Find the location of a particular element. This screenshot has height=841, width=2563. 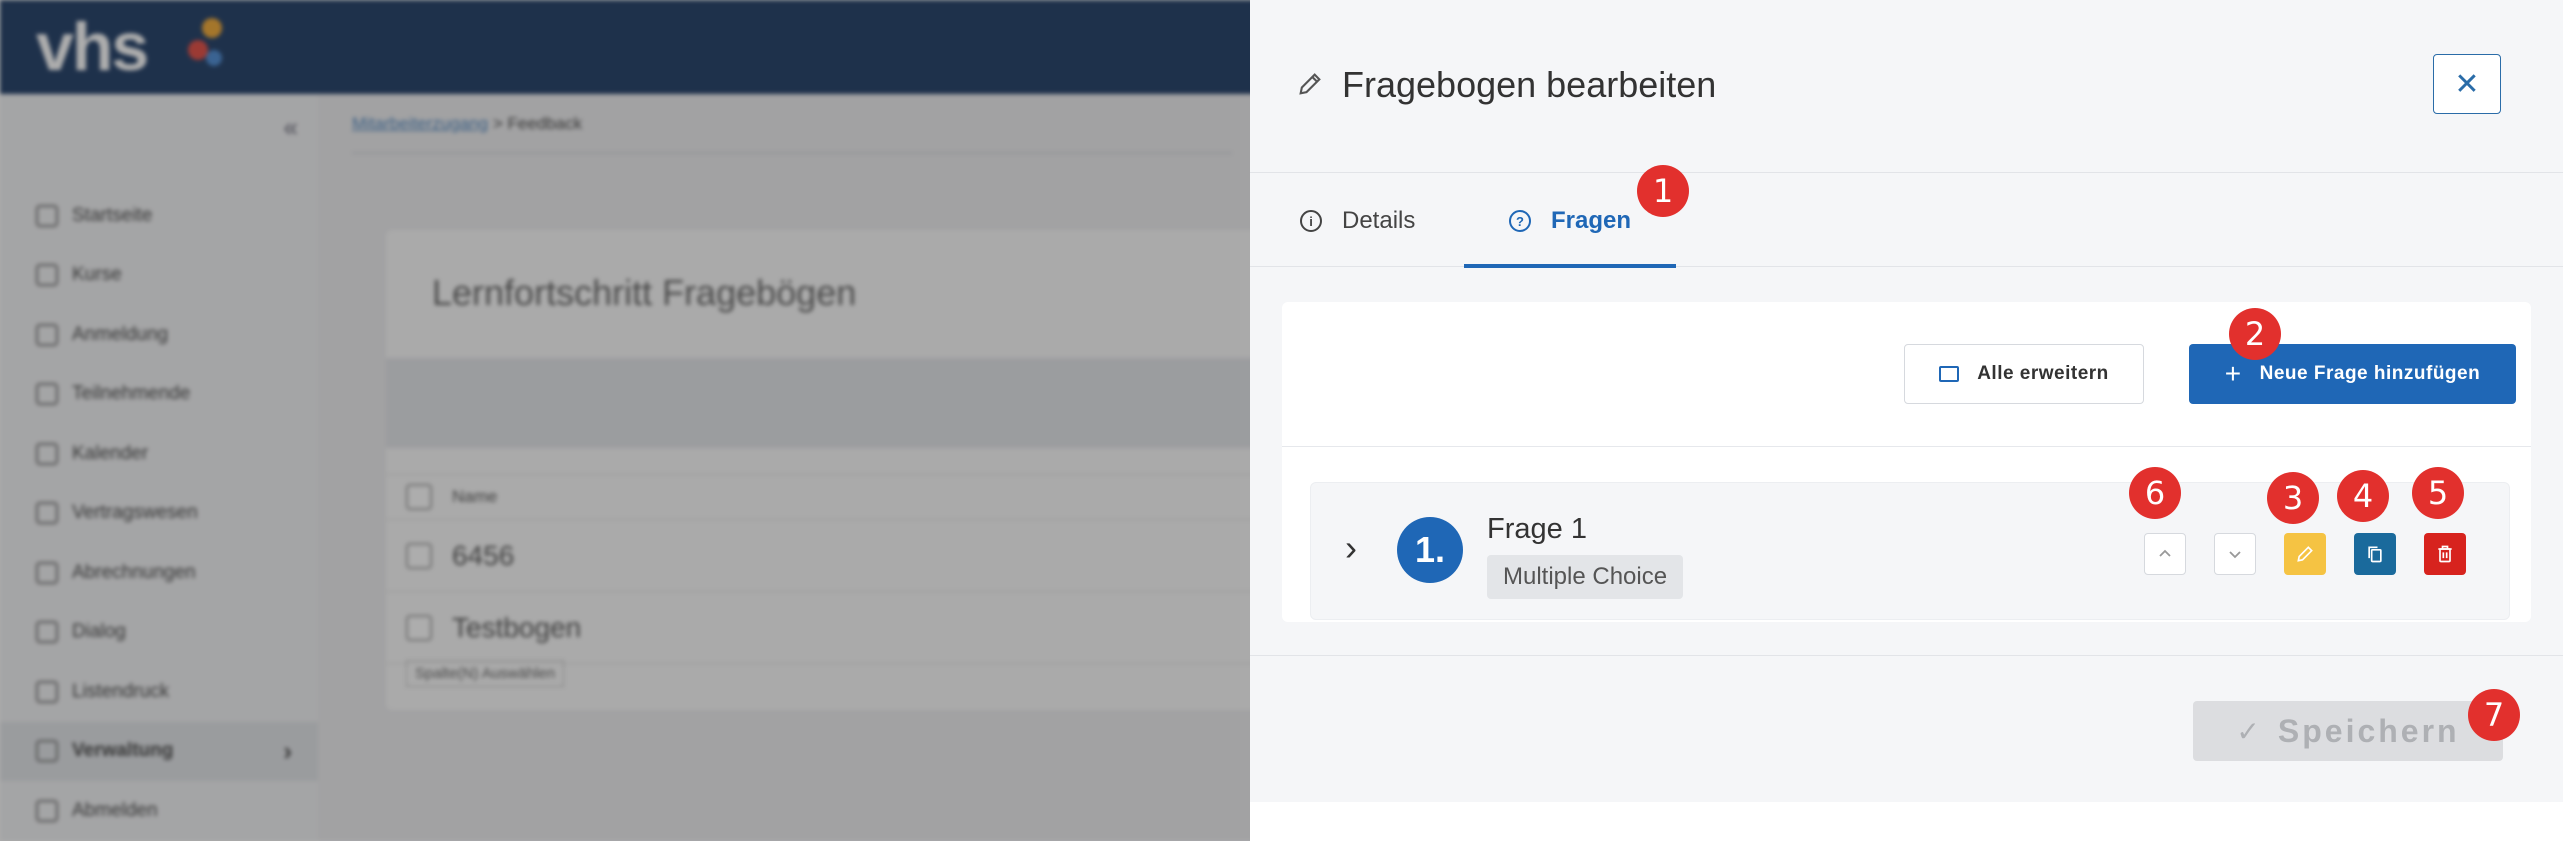

expand-chevron-icon: › is located at coordinates (1351, 548).